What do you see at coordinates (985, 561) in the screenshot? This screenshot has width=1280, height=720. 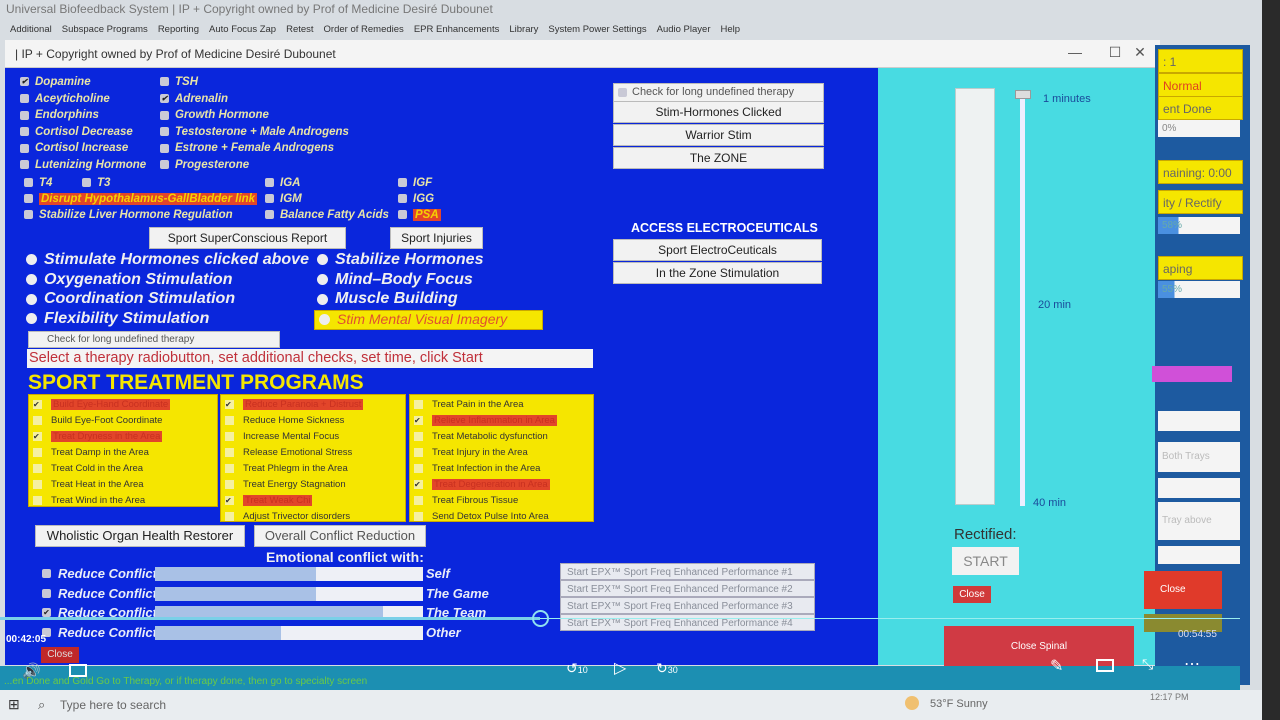 I see `start-button: START` at bounding box center [985, 561].